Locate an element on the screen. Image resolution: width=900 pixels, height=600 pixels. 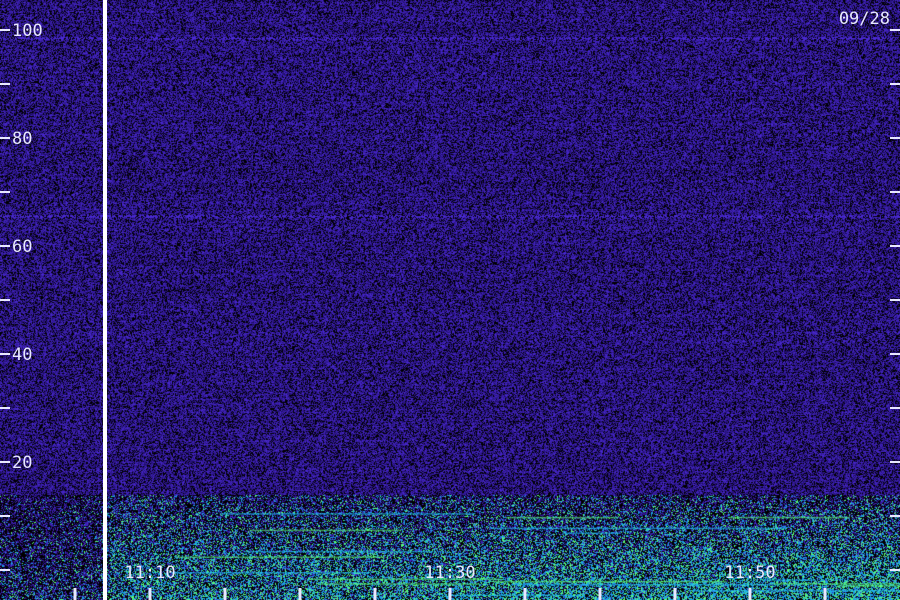
date-label: 09/28 is located at coordinates (864, 19).